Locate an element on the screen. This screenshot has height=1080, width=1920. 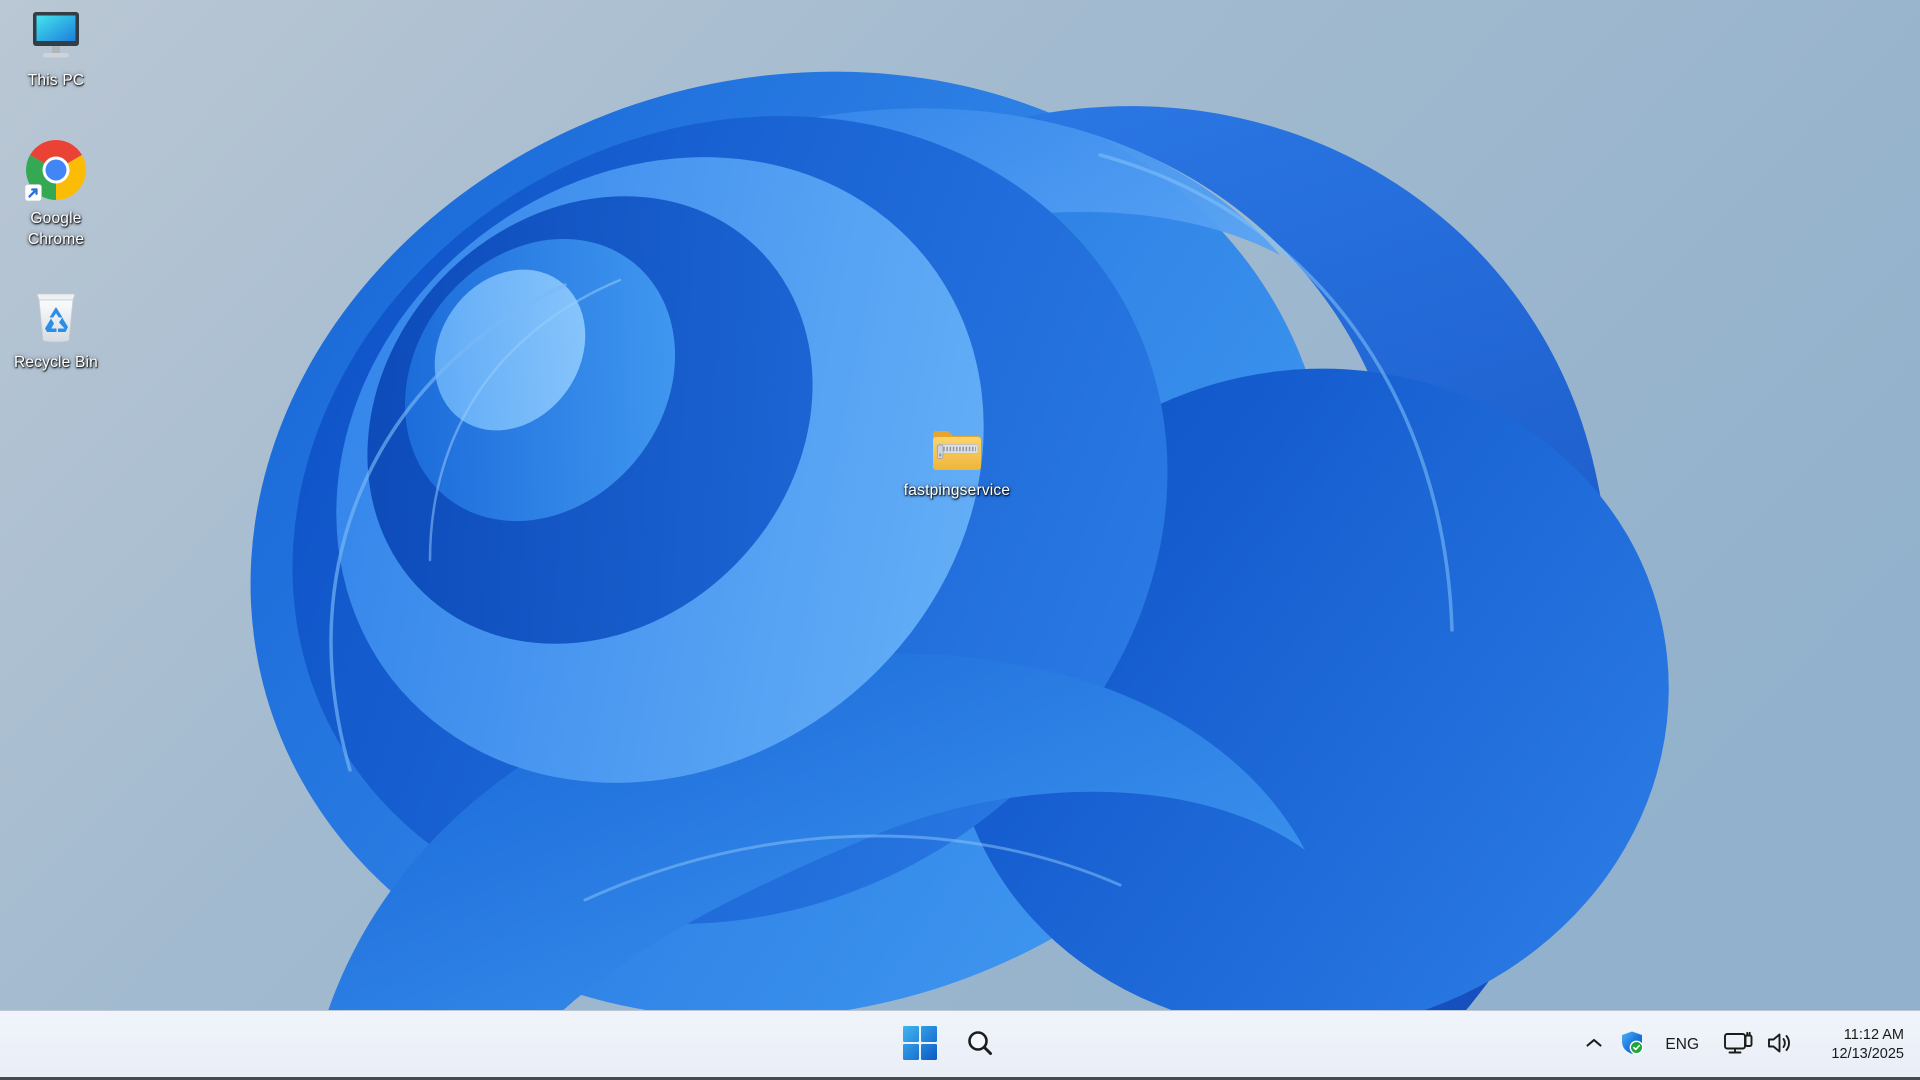
language-indicator: ENG is located at coordinates (1682, 1045).